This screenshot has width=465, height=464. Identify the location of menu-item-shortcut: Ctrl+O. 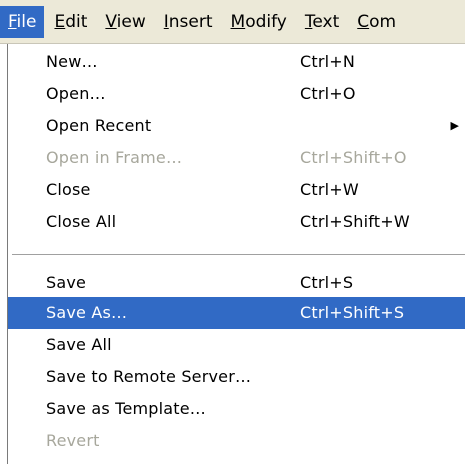
(328, 93).